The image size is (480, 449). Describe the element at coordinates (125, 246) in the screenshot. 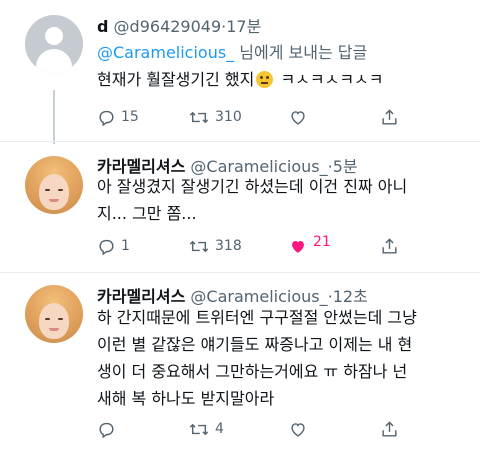

I see `reply-count: 1` at that location.